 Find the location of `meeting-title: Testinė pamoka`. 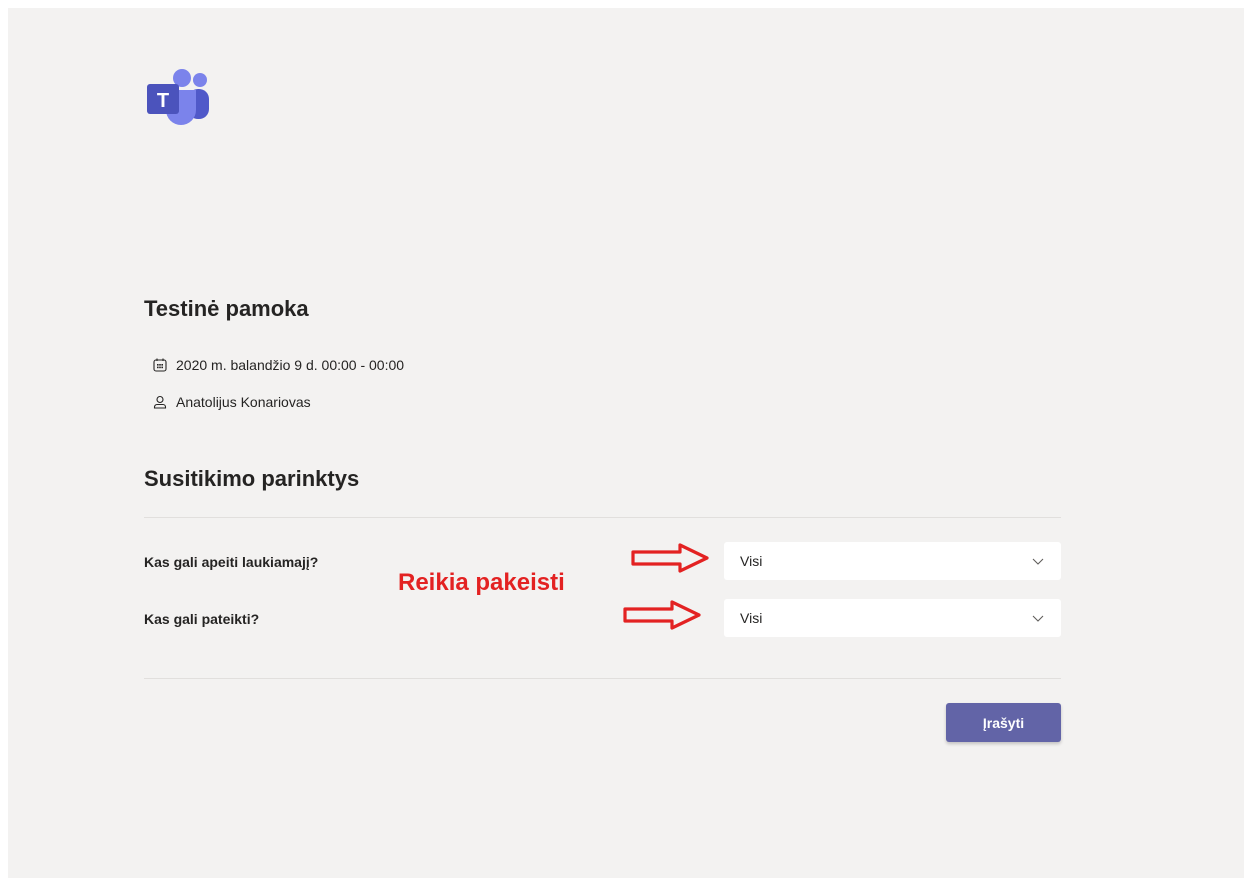

meeting-title: Testinė pamoka is located at coordinates (226, 308).